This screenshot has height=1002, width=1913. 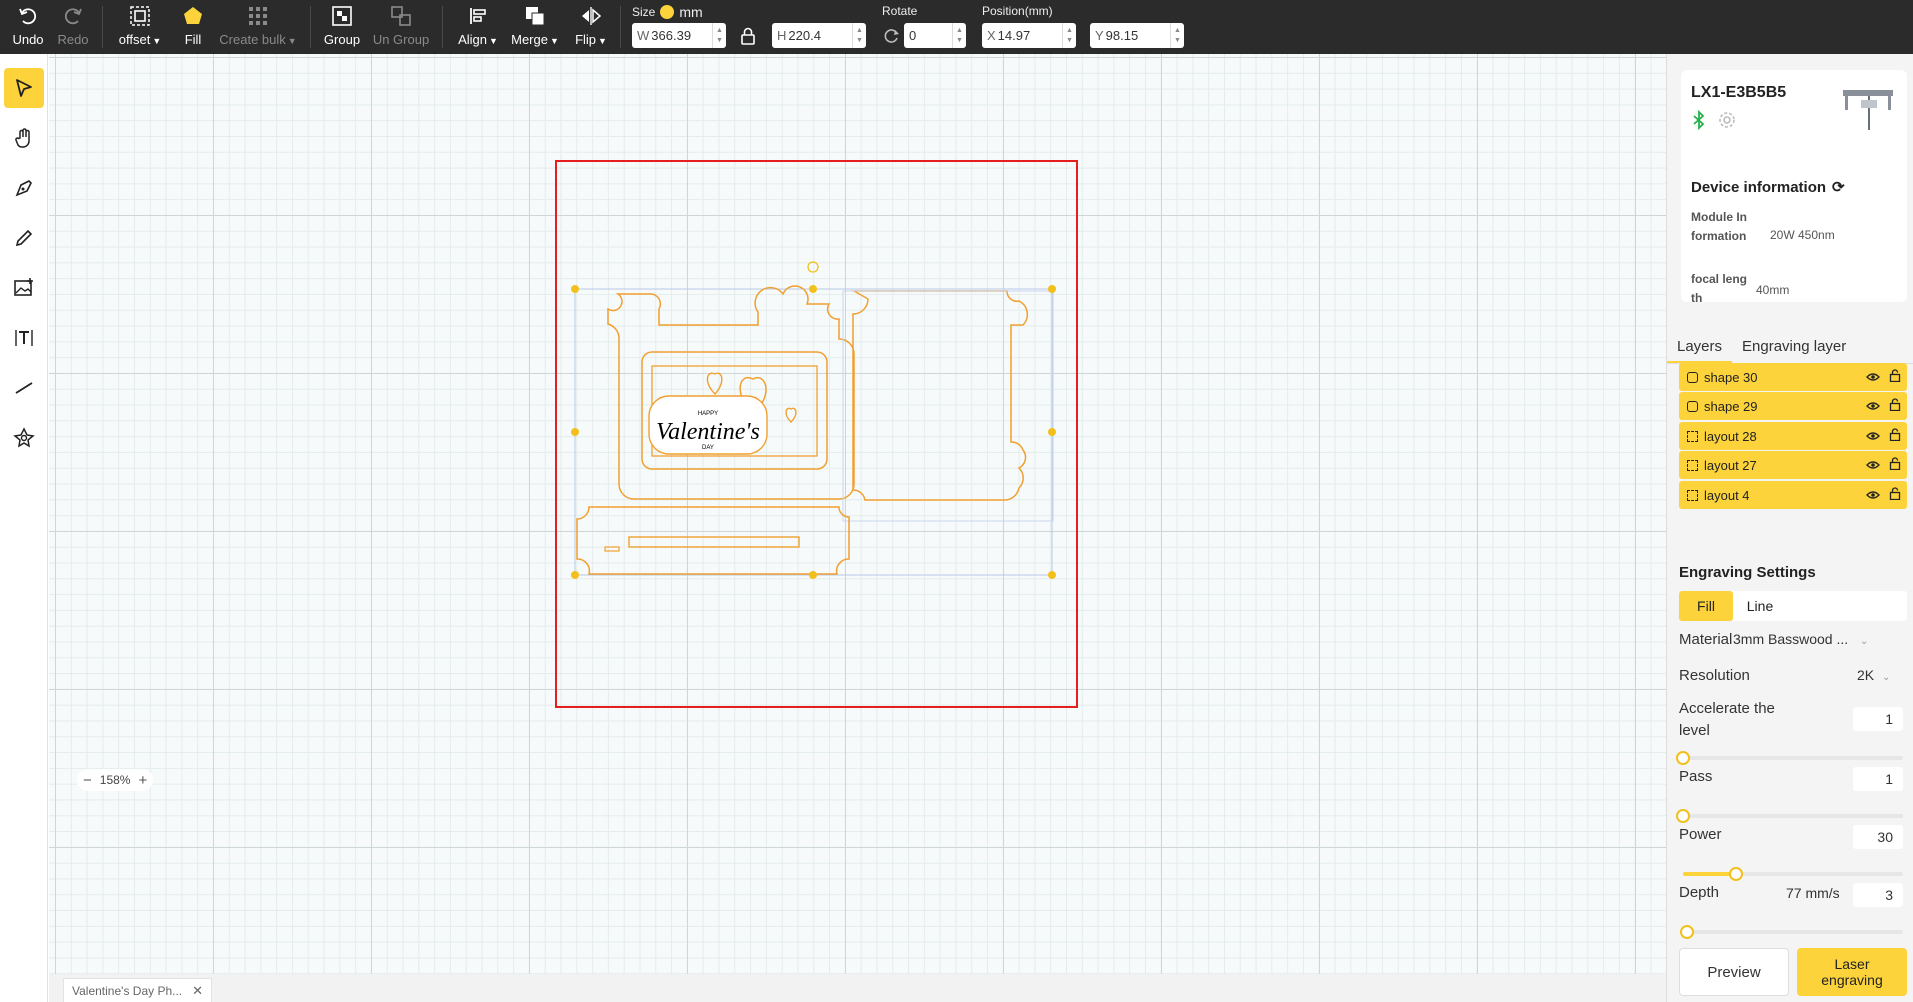 I want to click on text-tool, so click(x=24, y=338).